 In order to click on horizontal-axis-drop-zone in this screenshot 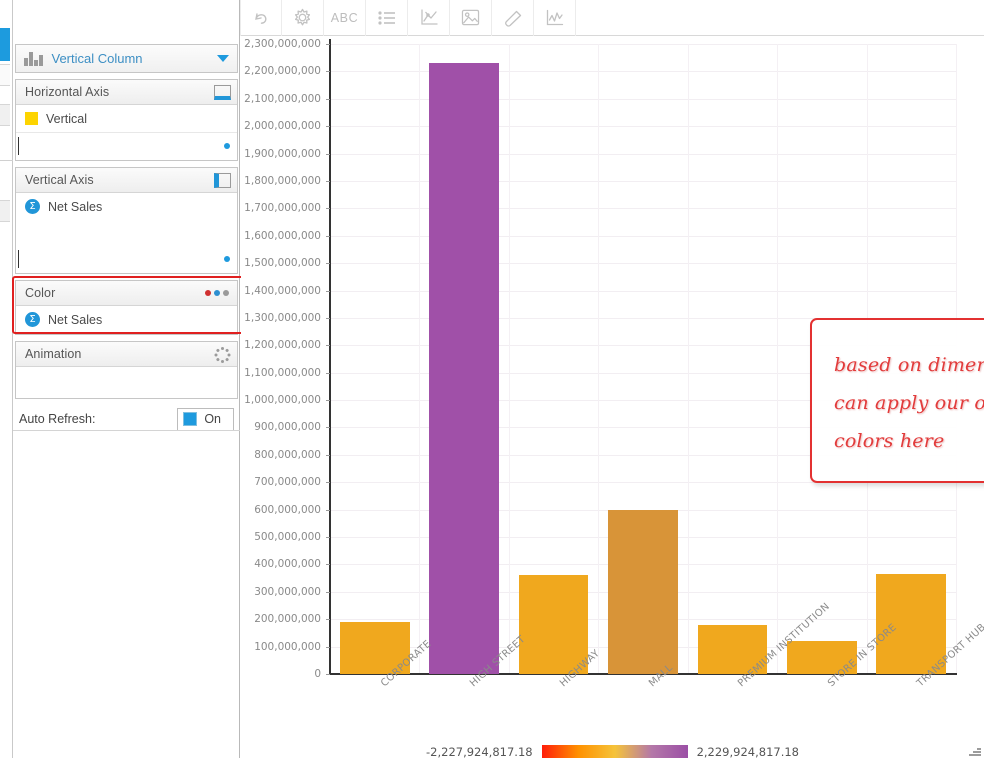, I will do `click(126, 145)`.